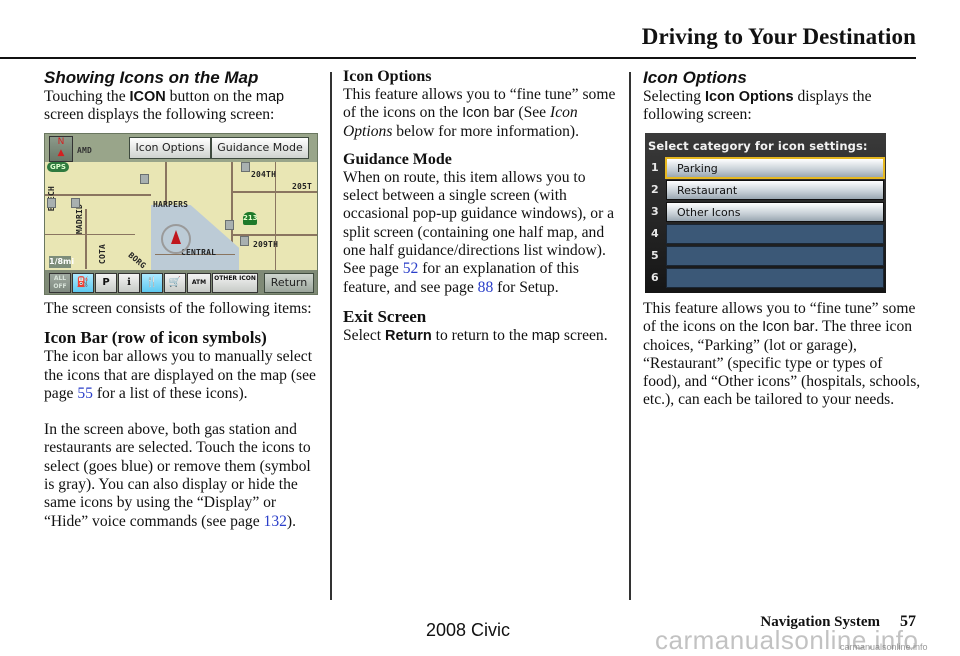 Image resolution: width=960 pixels, height=656 pixels. What do you see at coordinates (170, 148) in the screenshot?
I see `icon-options-button: Icon Options` at bounding box center [170, 148].